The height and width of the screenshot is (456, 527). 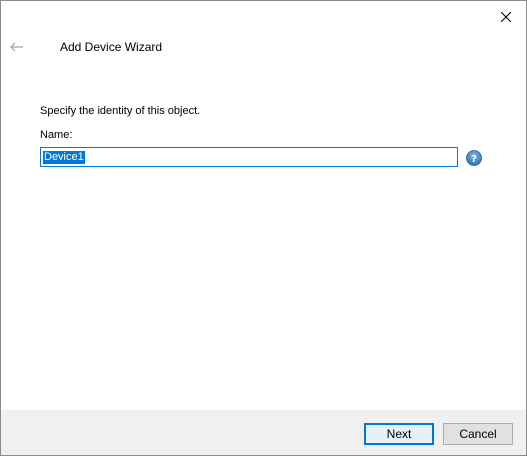 What do you see at coordinates (399, 434) in the screenshot?
I see `next-button: Next` at bounding box center [399, 434].